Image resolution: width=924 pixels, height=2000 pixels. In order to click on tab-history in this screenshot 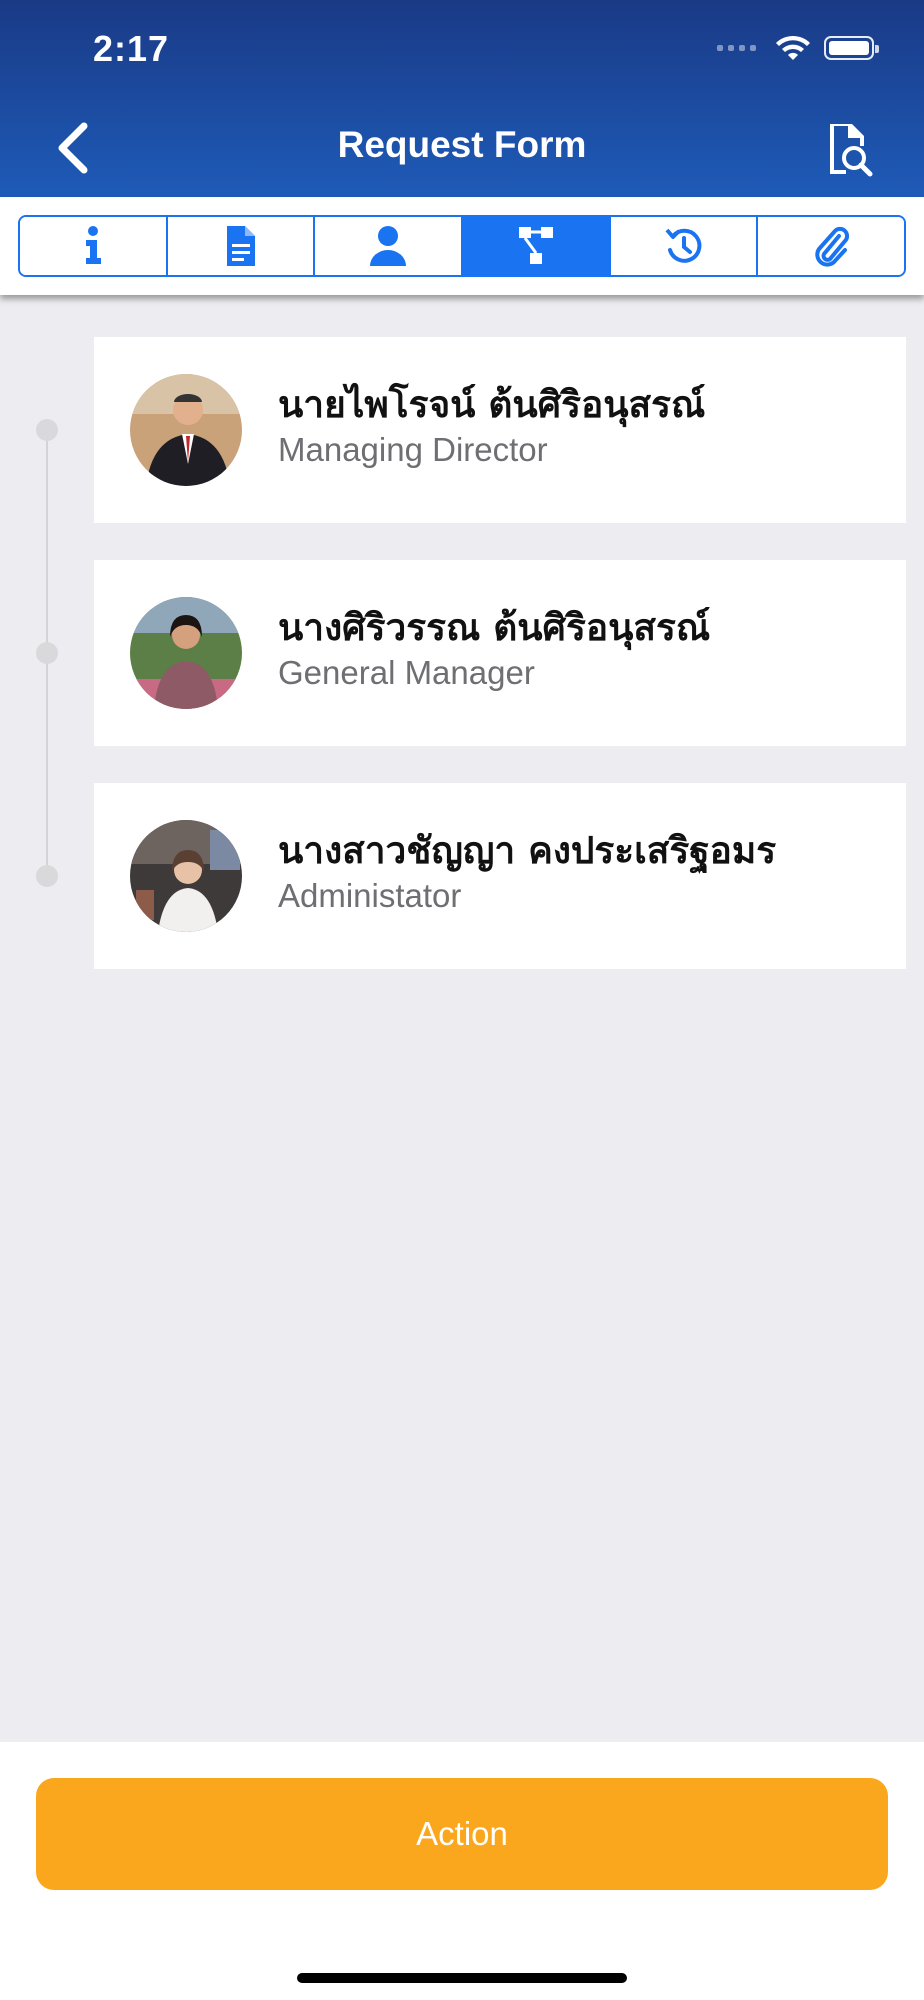, I will do `click(684, 246)`.